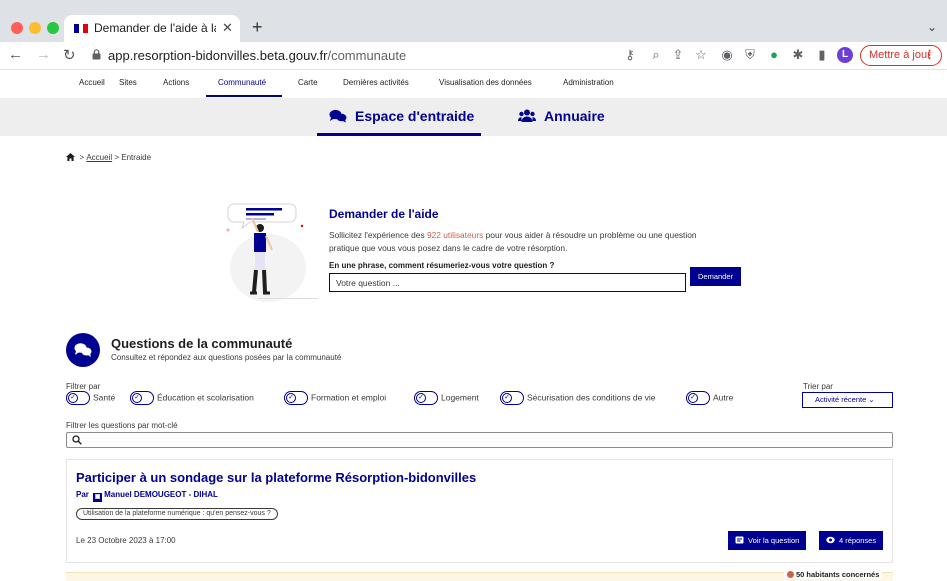 This screenshot has width=947, height=581. I want to click on close-window-button, so click(17, 28).